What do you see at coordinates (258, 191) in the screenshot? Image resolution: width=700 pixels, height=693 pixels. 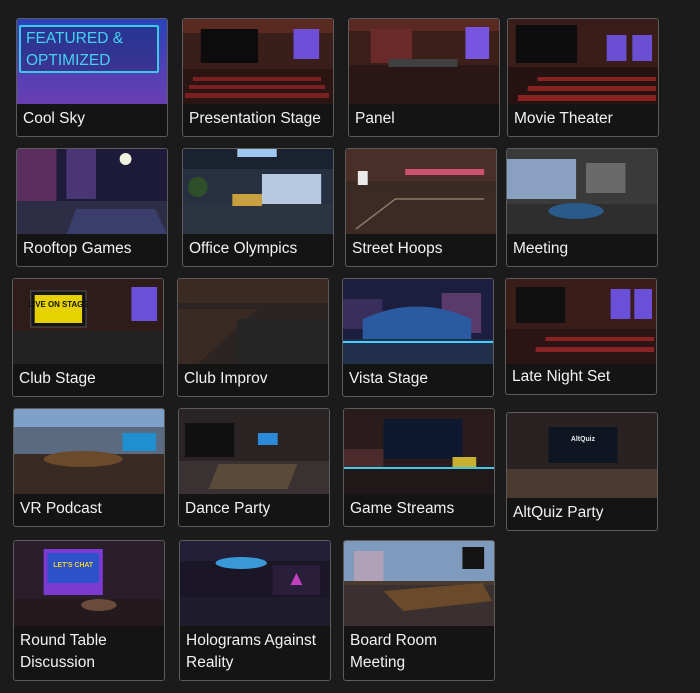 I see `thumbnail-office-olympics` at bounding box center [258, 191].